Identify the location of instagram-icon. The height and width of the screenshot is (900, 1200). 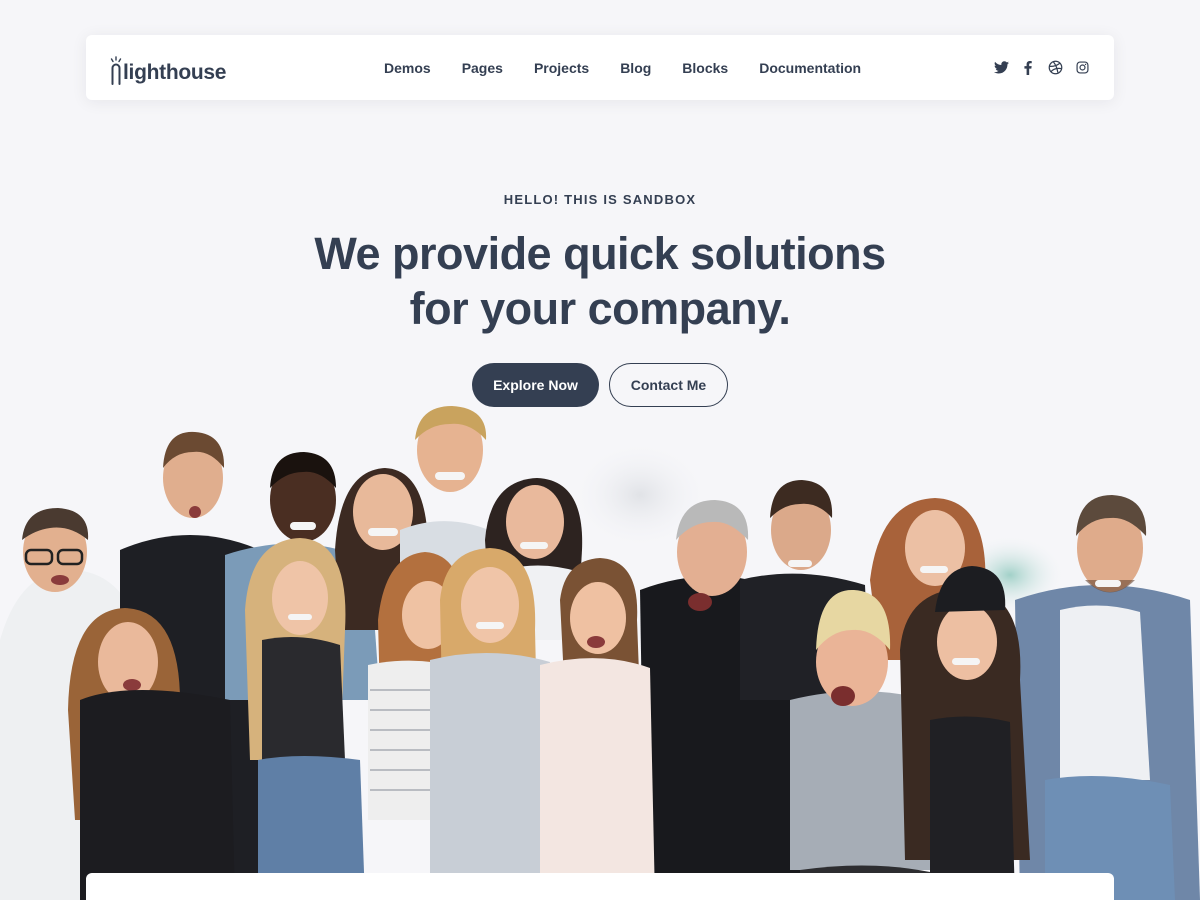
(1082, 67).